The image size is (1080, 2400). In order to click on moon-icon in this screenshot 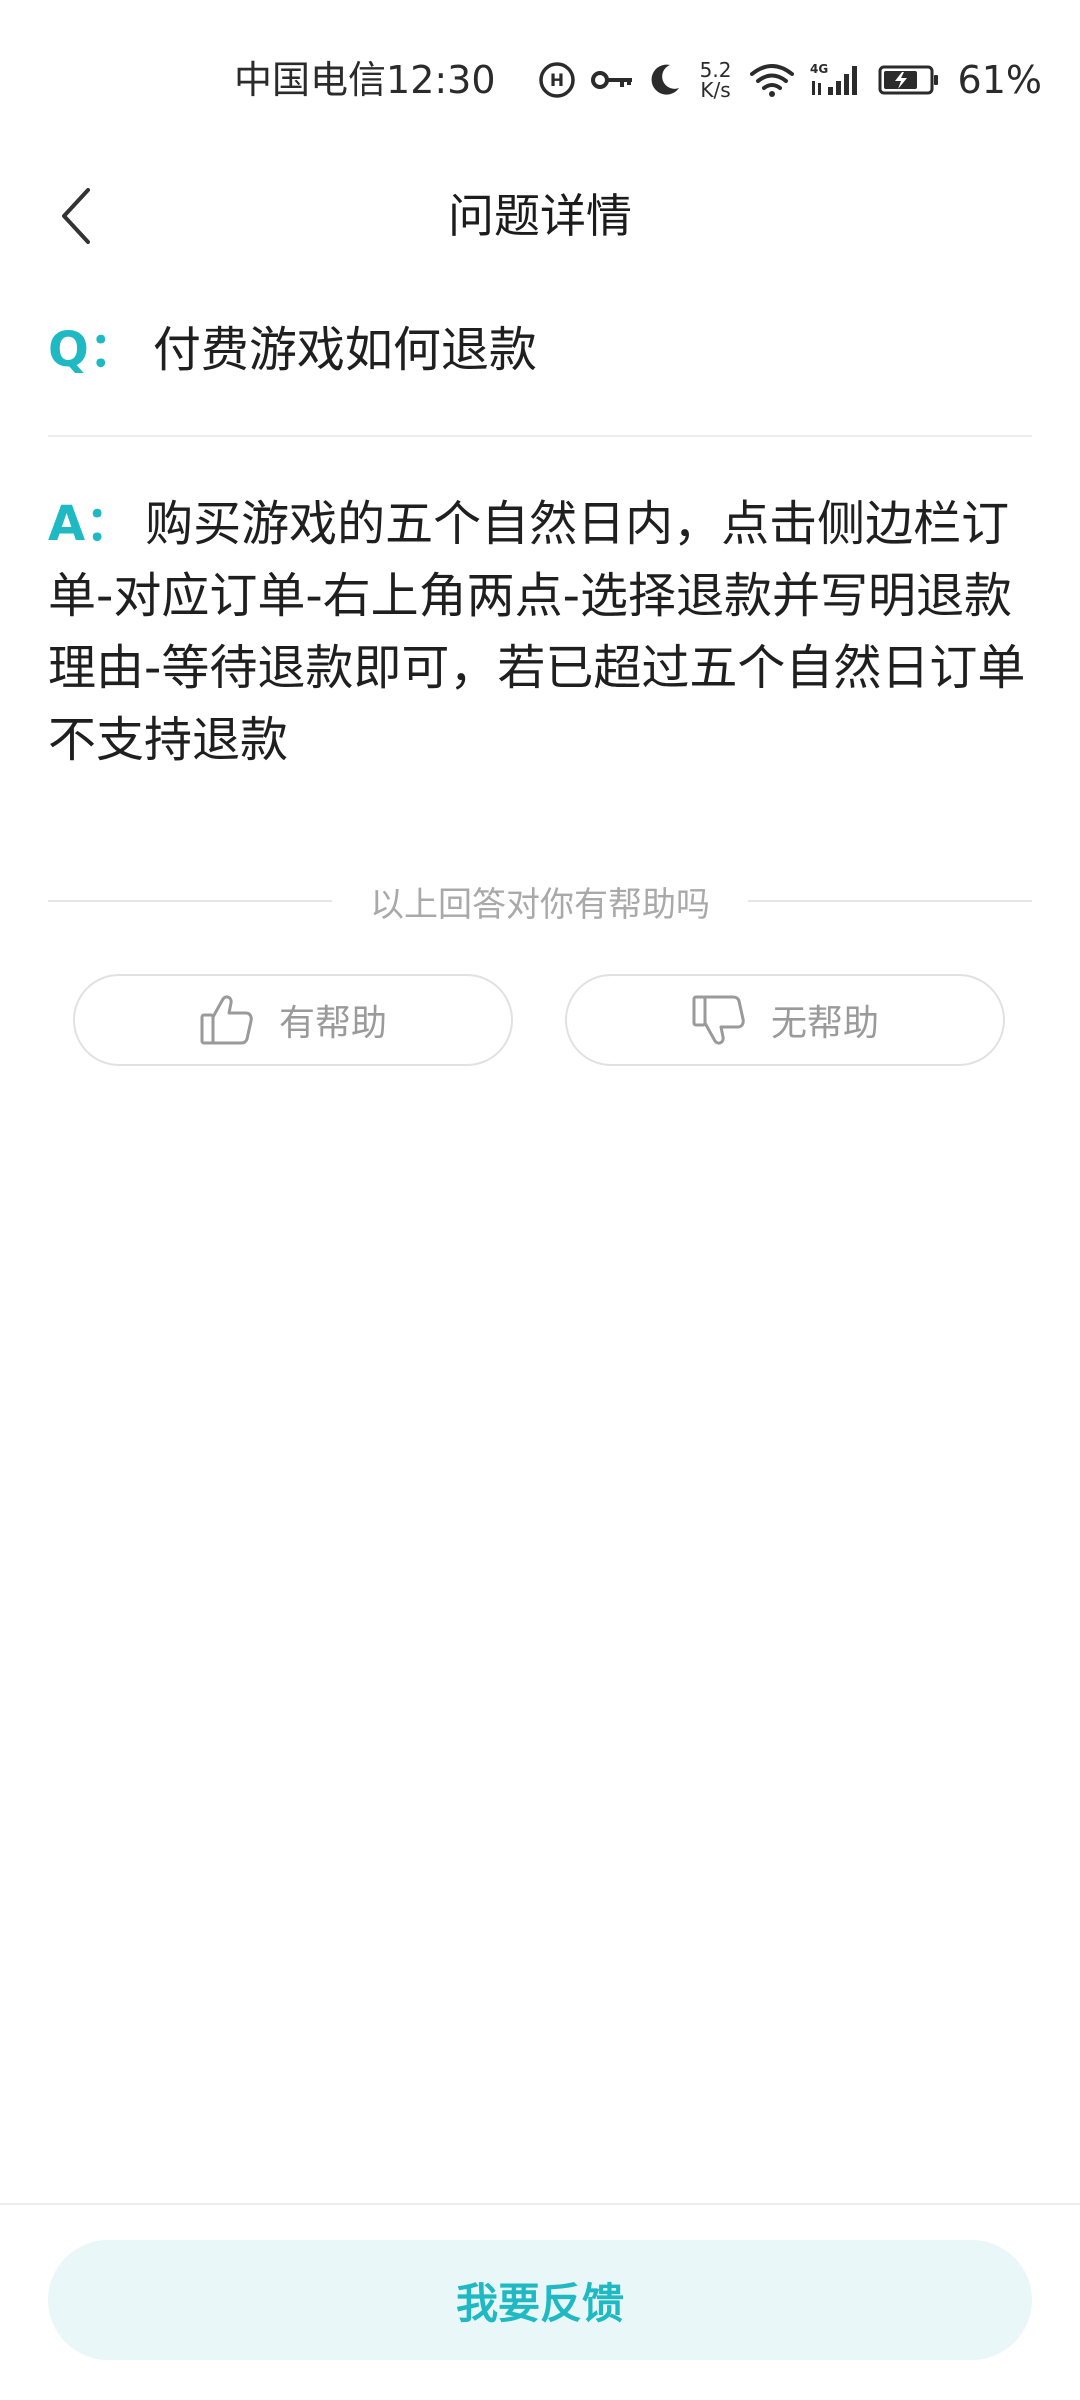, I will do `click(665, 80)`.